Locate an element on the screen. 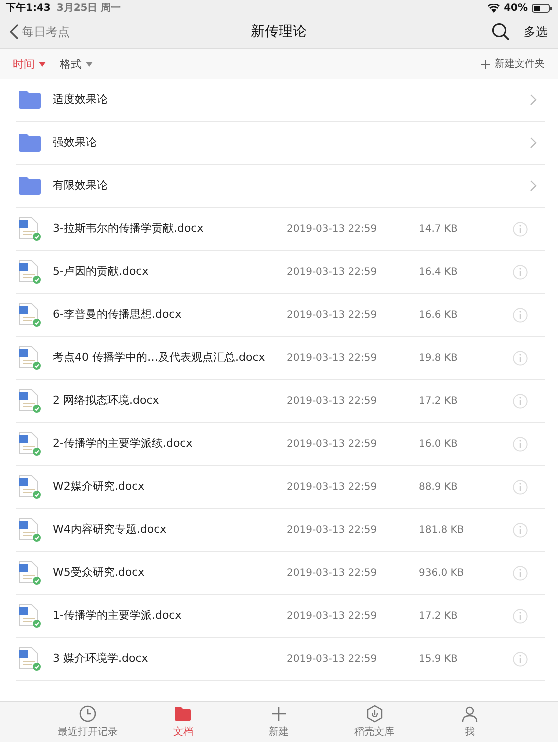  page-title: 新传理论 is located at coordinates (279, 32).